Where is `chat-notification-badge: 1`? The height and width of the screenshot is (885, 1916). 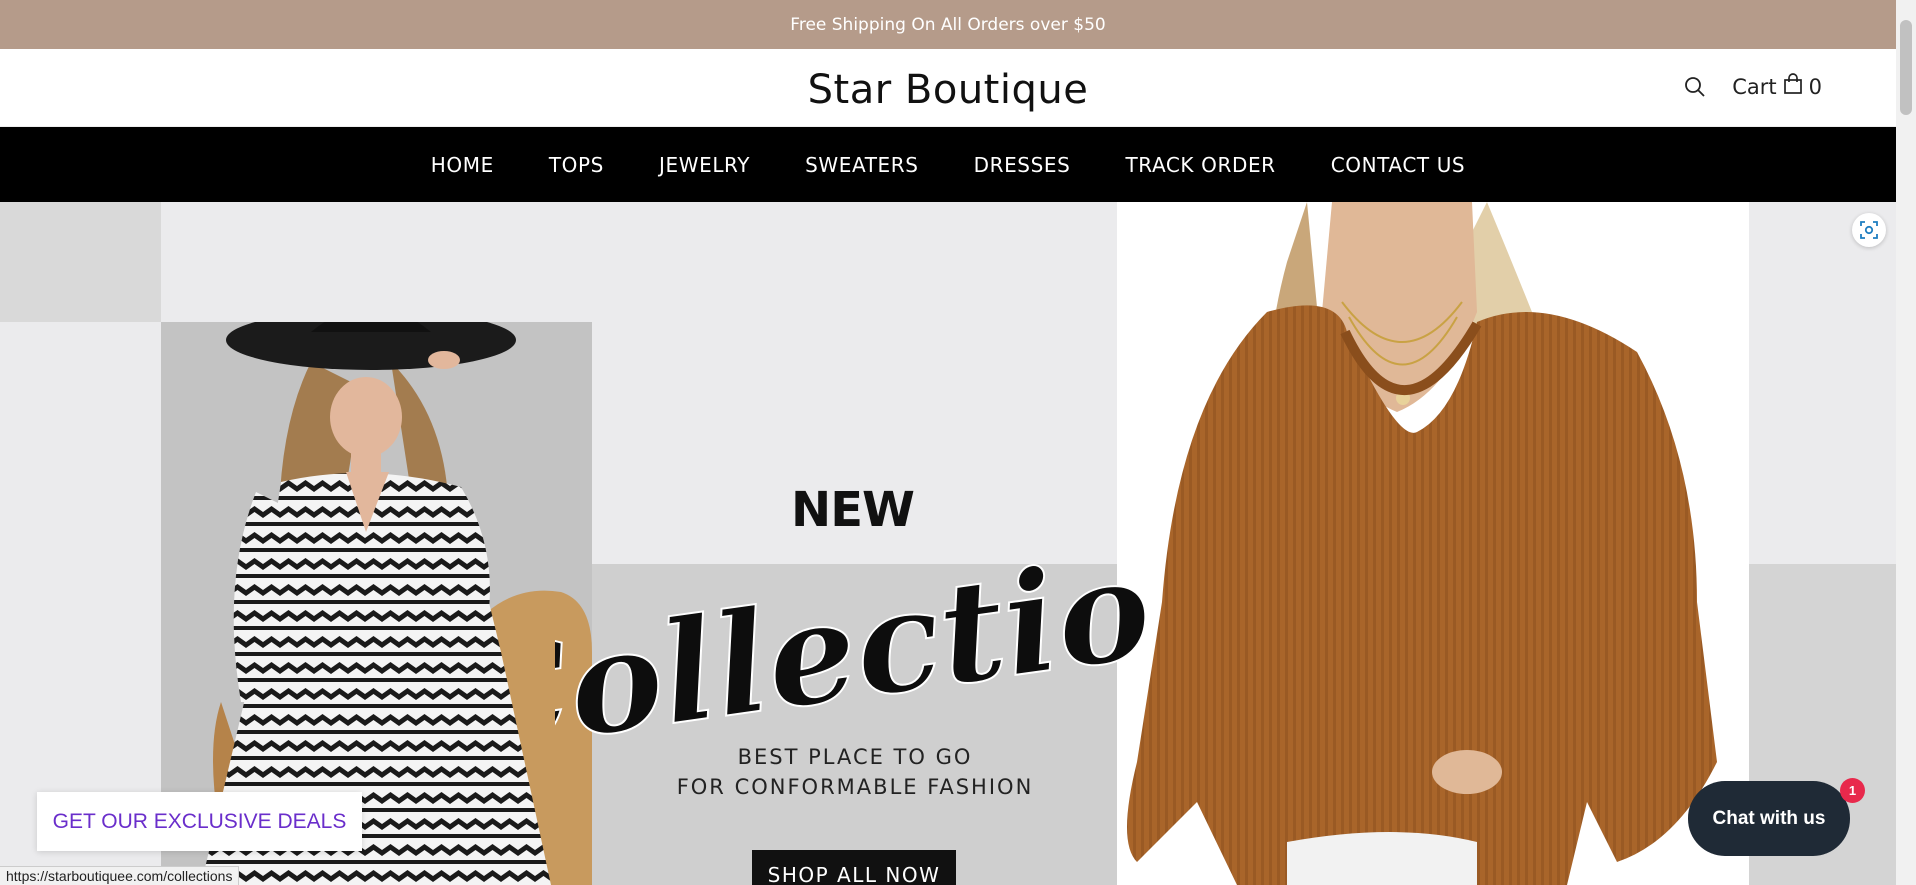
chat-notification-badge: 1 is located at coordinates (1852, 790).